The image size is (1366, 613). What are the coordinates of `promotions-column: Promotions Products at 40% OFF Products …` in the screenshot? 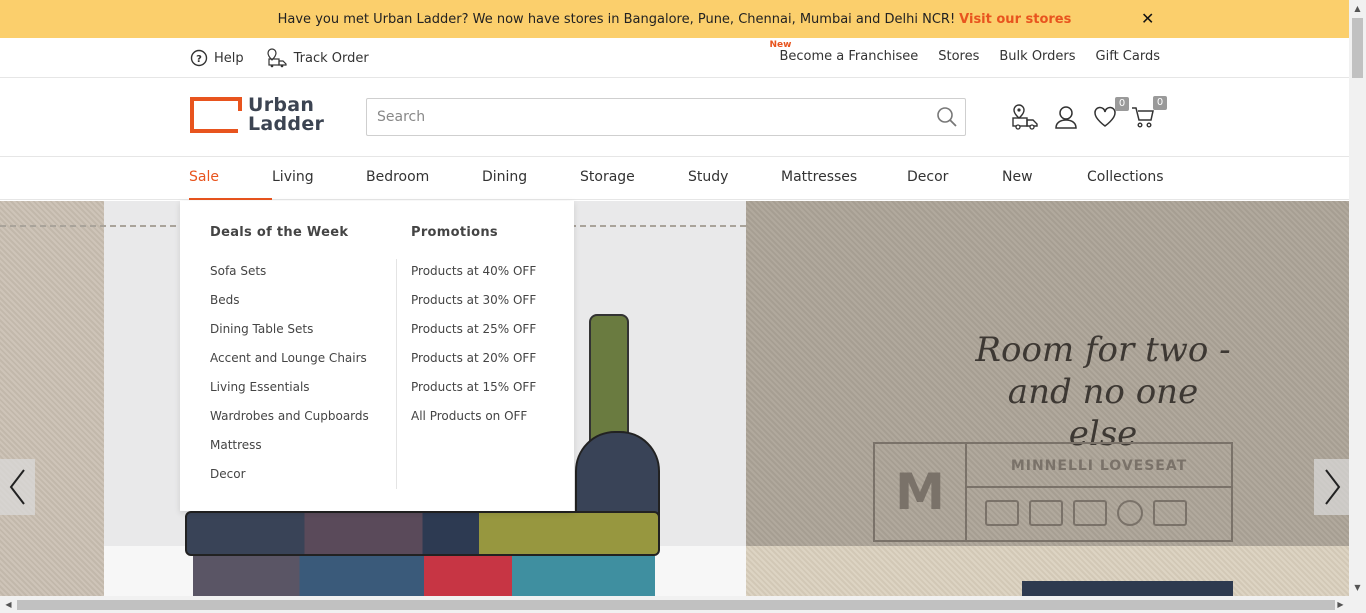 It's located at (473, 331).